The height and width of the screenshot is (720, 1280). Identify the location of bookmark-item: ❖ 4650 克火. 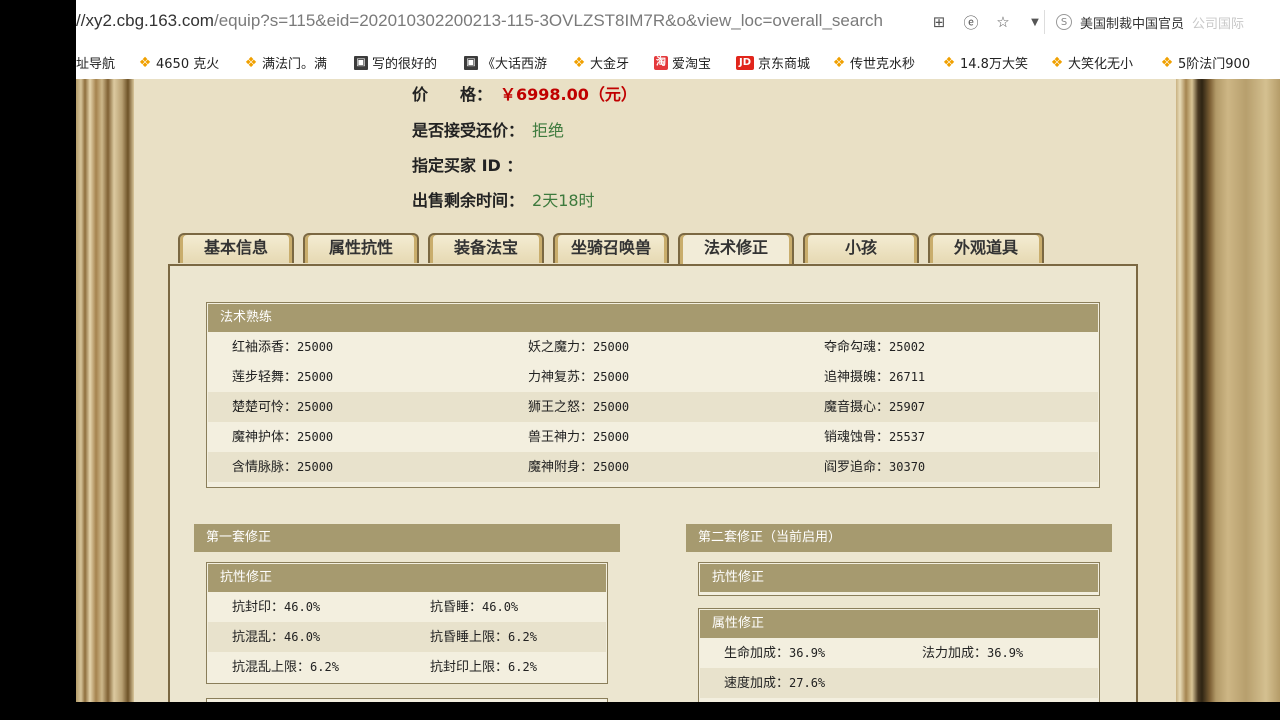
(179, 63).